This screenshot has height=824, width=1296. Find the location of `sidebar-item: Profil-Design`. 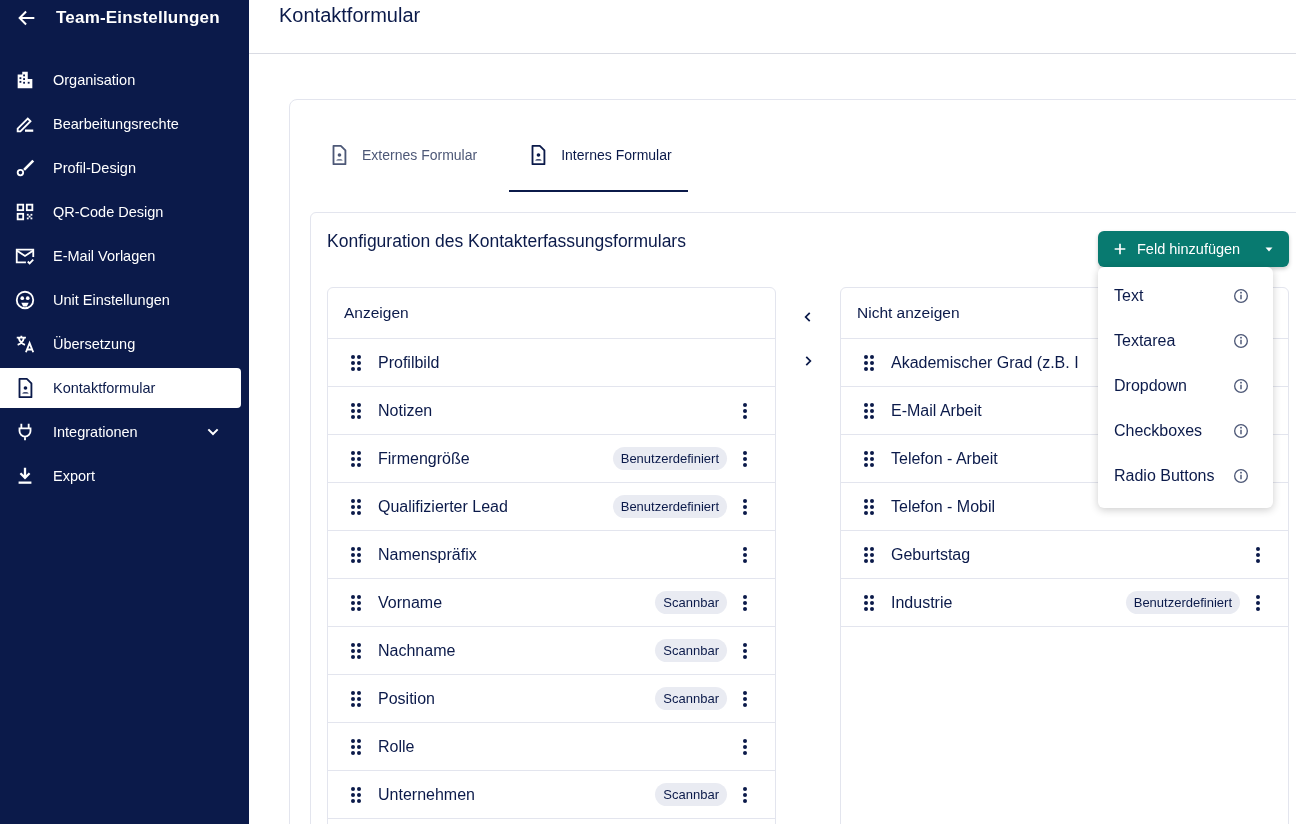

sidebar-item: Profil-Design is located at coordinates (120, 168).